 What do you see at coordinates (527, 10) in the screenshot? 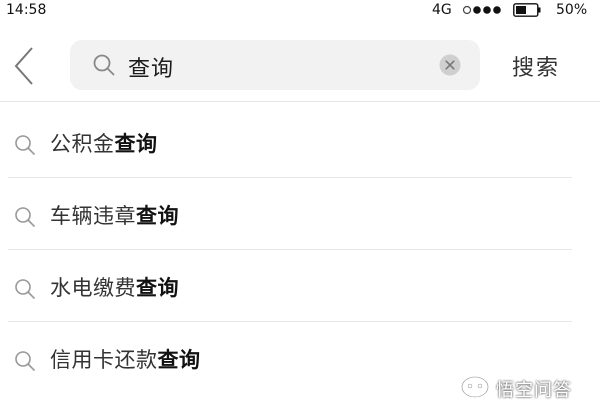
I see `battery-icon` at bounding box center [527, 10].